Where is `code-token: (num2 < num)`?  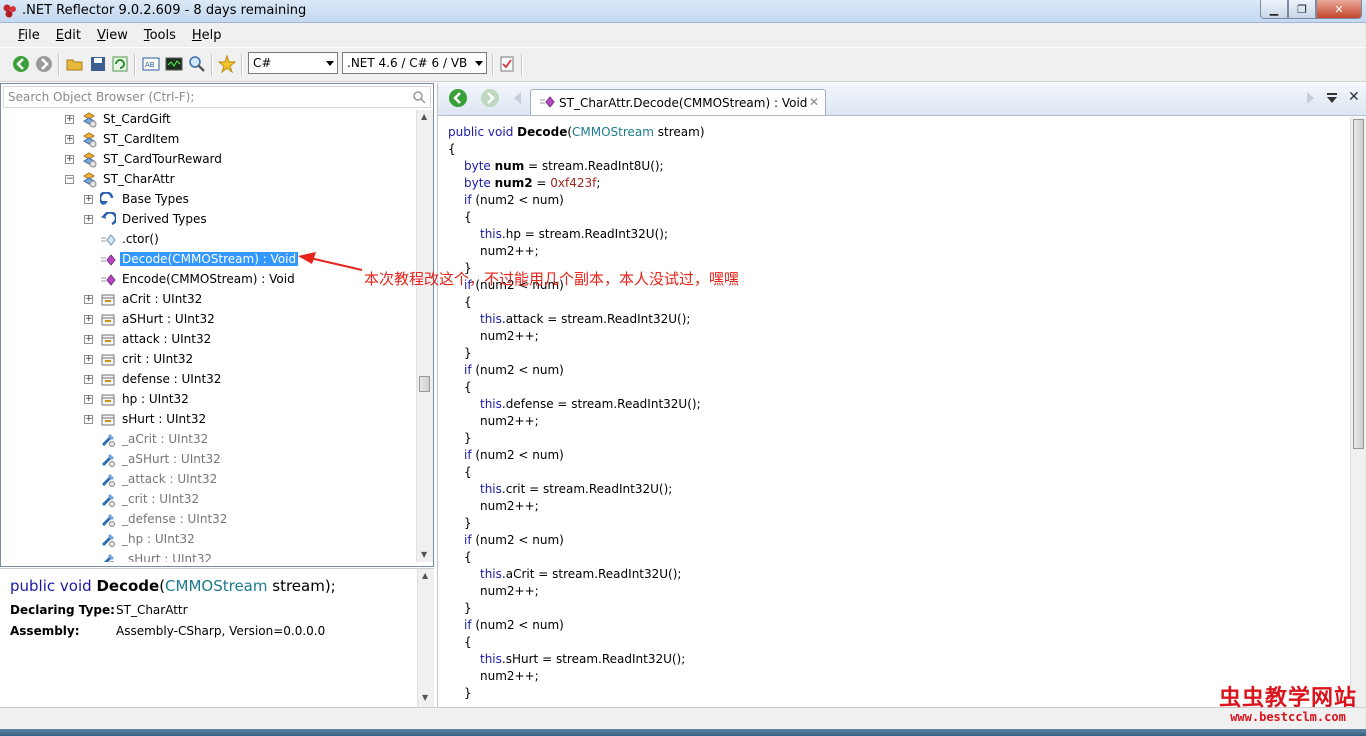
code-token: (num2 < num) is located at coordinates (517, 540).